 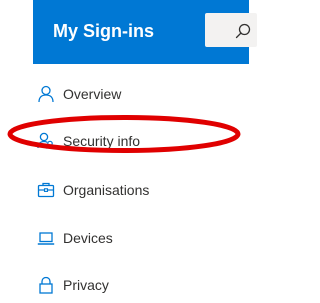 What do you see at coordinates (104, 31) in the screenshot?
I see `app-title: My Sign-ins` at bounding box center [104, 31].